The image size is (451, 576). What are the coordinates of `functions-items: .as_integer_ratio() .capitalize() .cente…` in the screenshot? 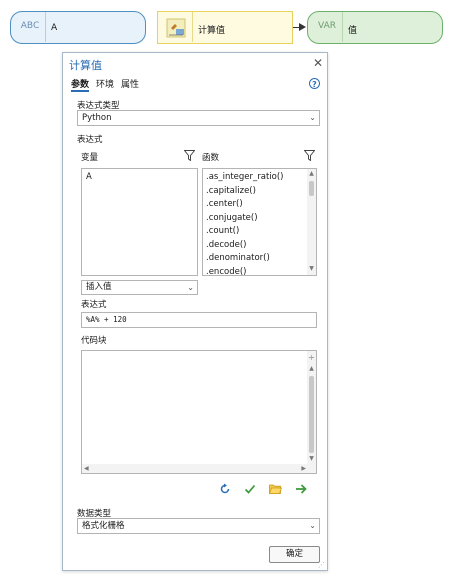 It's located at (245, 223).